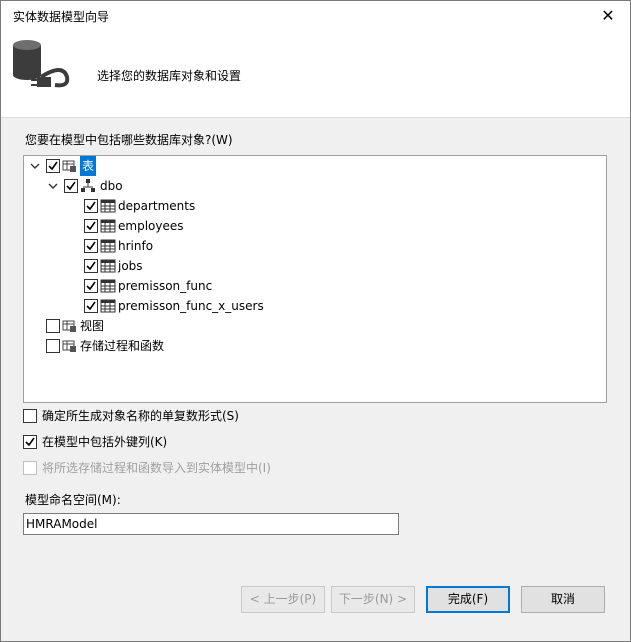 This screenshot has height=642, width=631. I want to click on cancel-button: 取消, so click(563, 599).